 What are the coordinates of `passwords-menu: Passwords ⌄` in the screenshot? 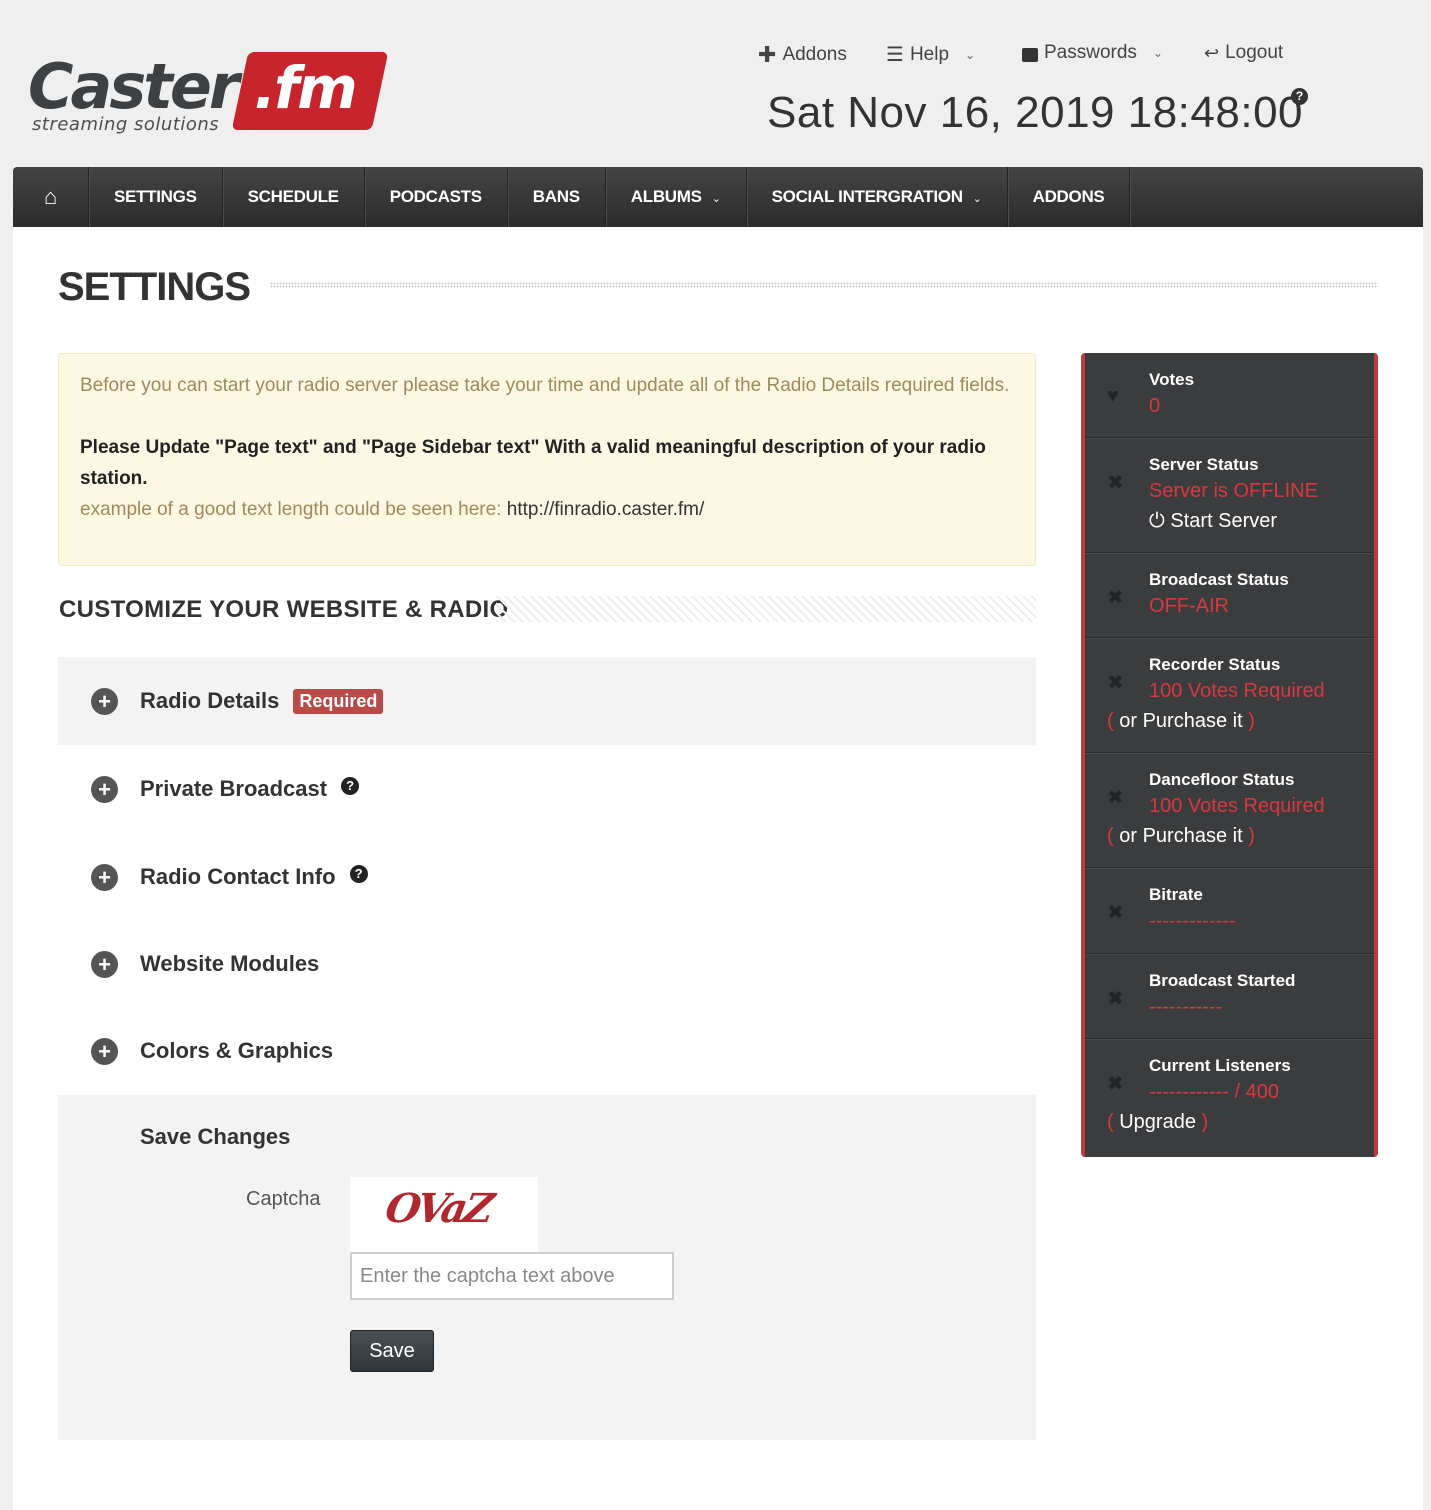 It's located at (1092, 53).